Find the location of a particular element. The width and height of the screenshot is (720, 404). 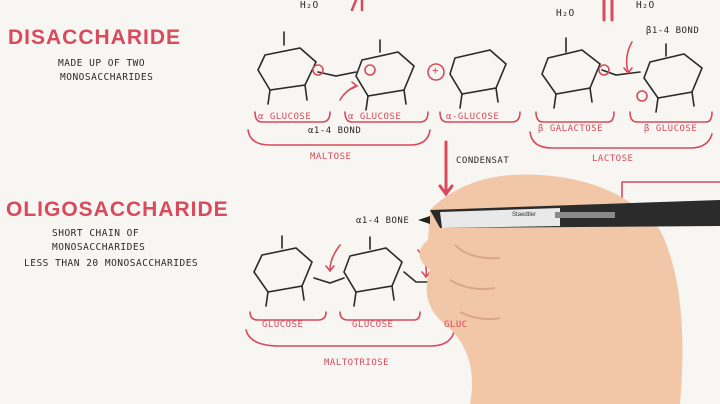

water-label-right-2: H₂O is located at coordinates (645, 5).